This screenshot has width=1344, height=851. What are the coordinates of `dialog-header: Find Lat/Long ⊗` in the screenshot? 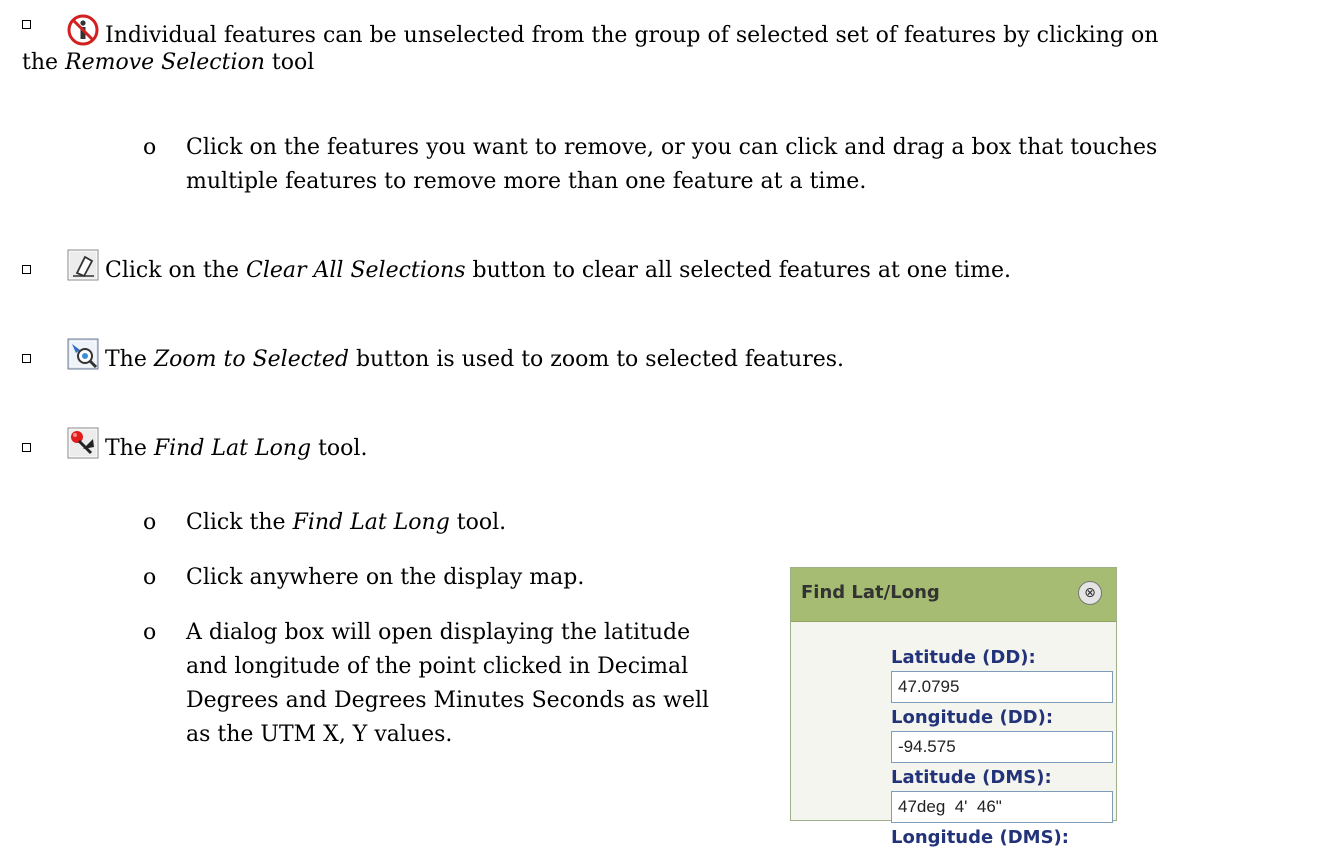 It's located at (953, 595).